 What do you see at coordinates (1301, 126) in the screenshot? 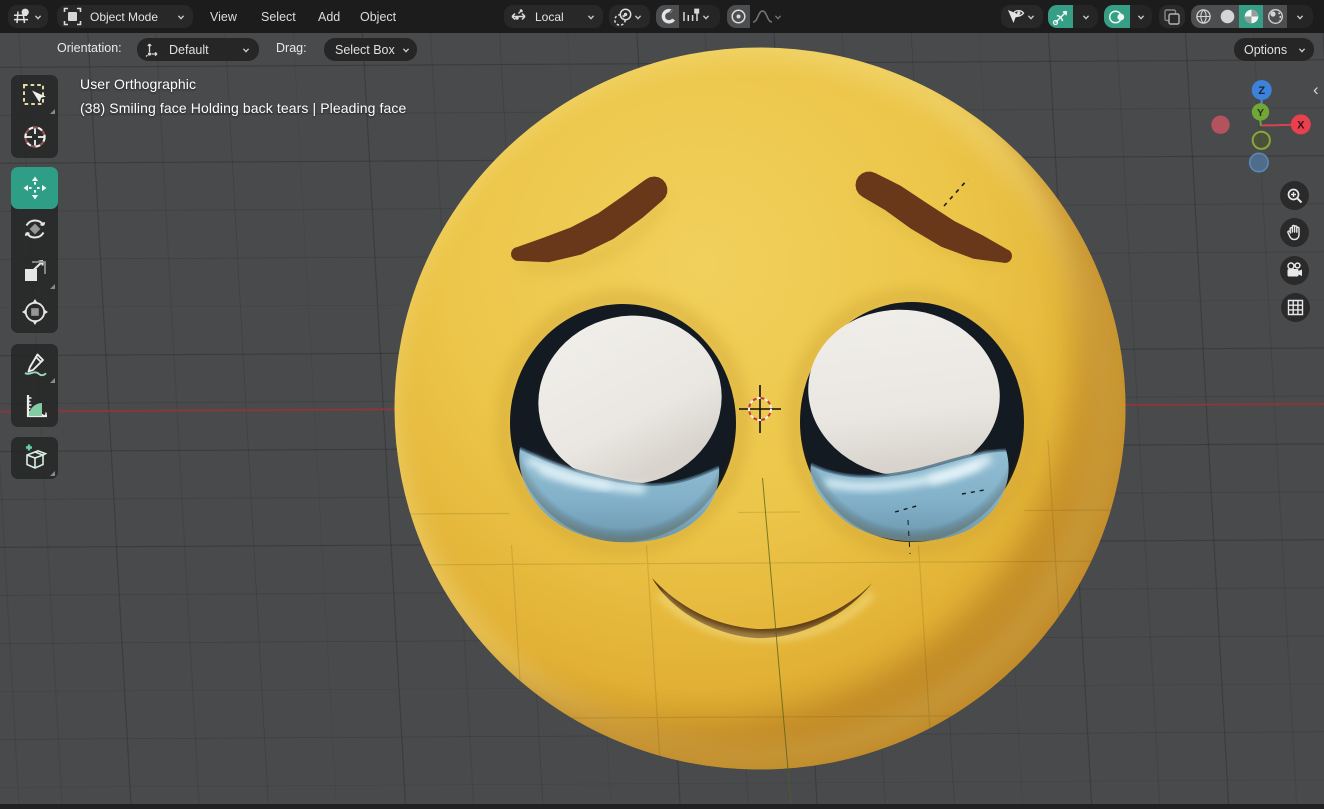
I see `svg-text: X` at bounding box center [1301, 126].